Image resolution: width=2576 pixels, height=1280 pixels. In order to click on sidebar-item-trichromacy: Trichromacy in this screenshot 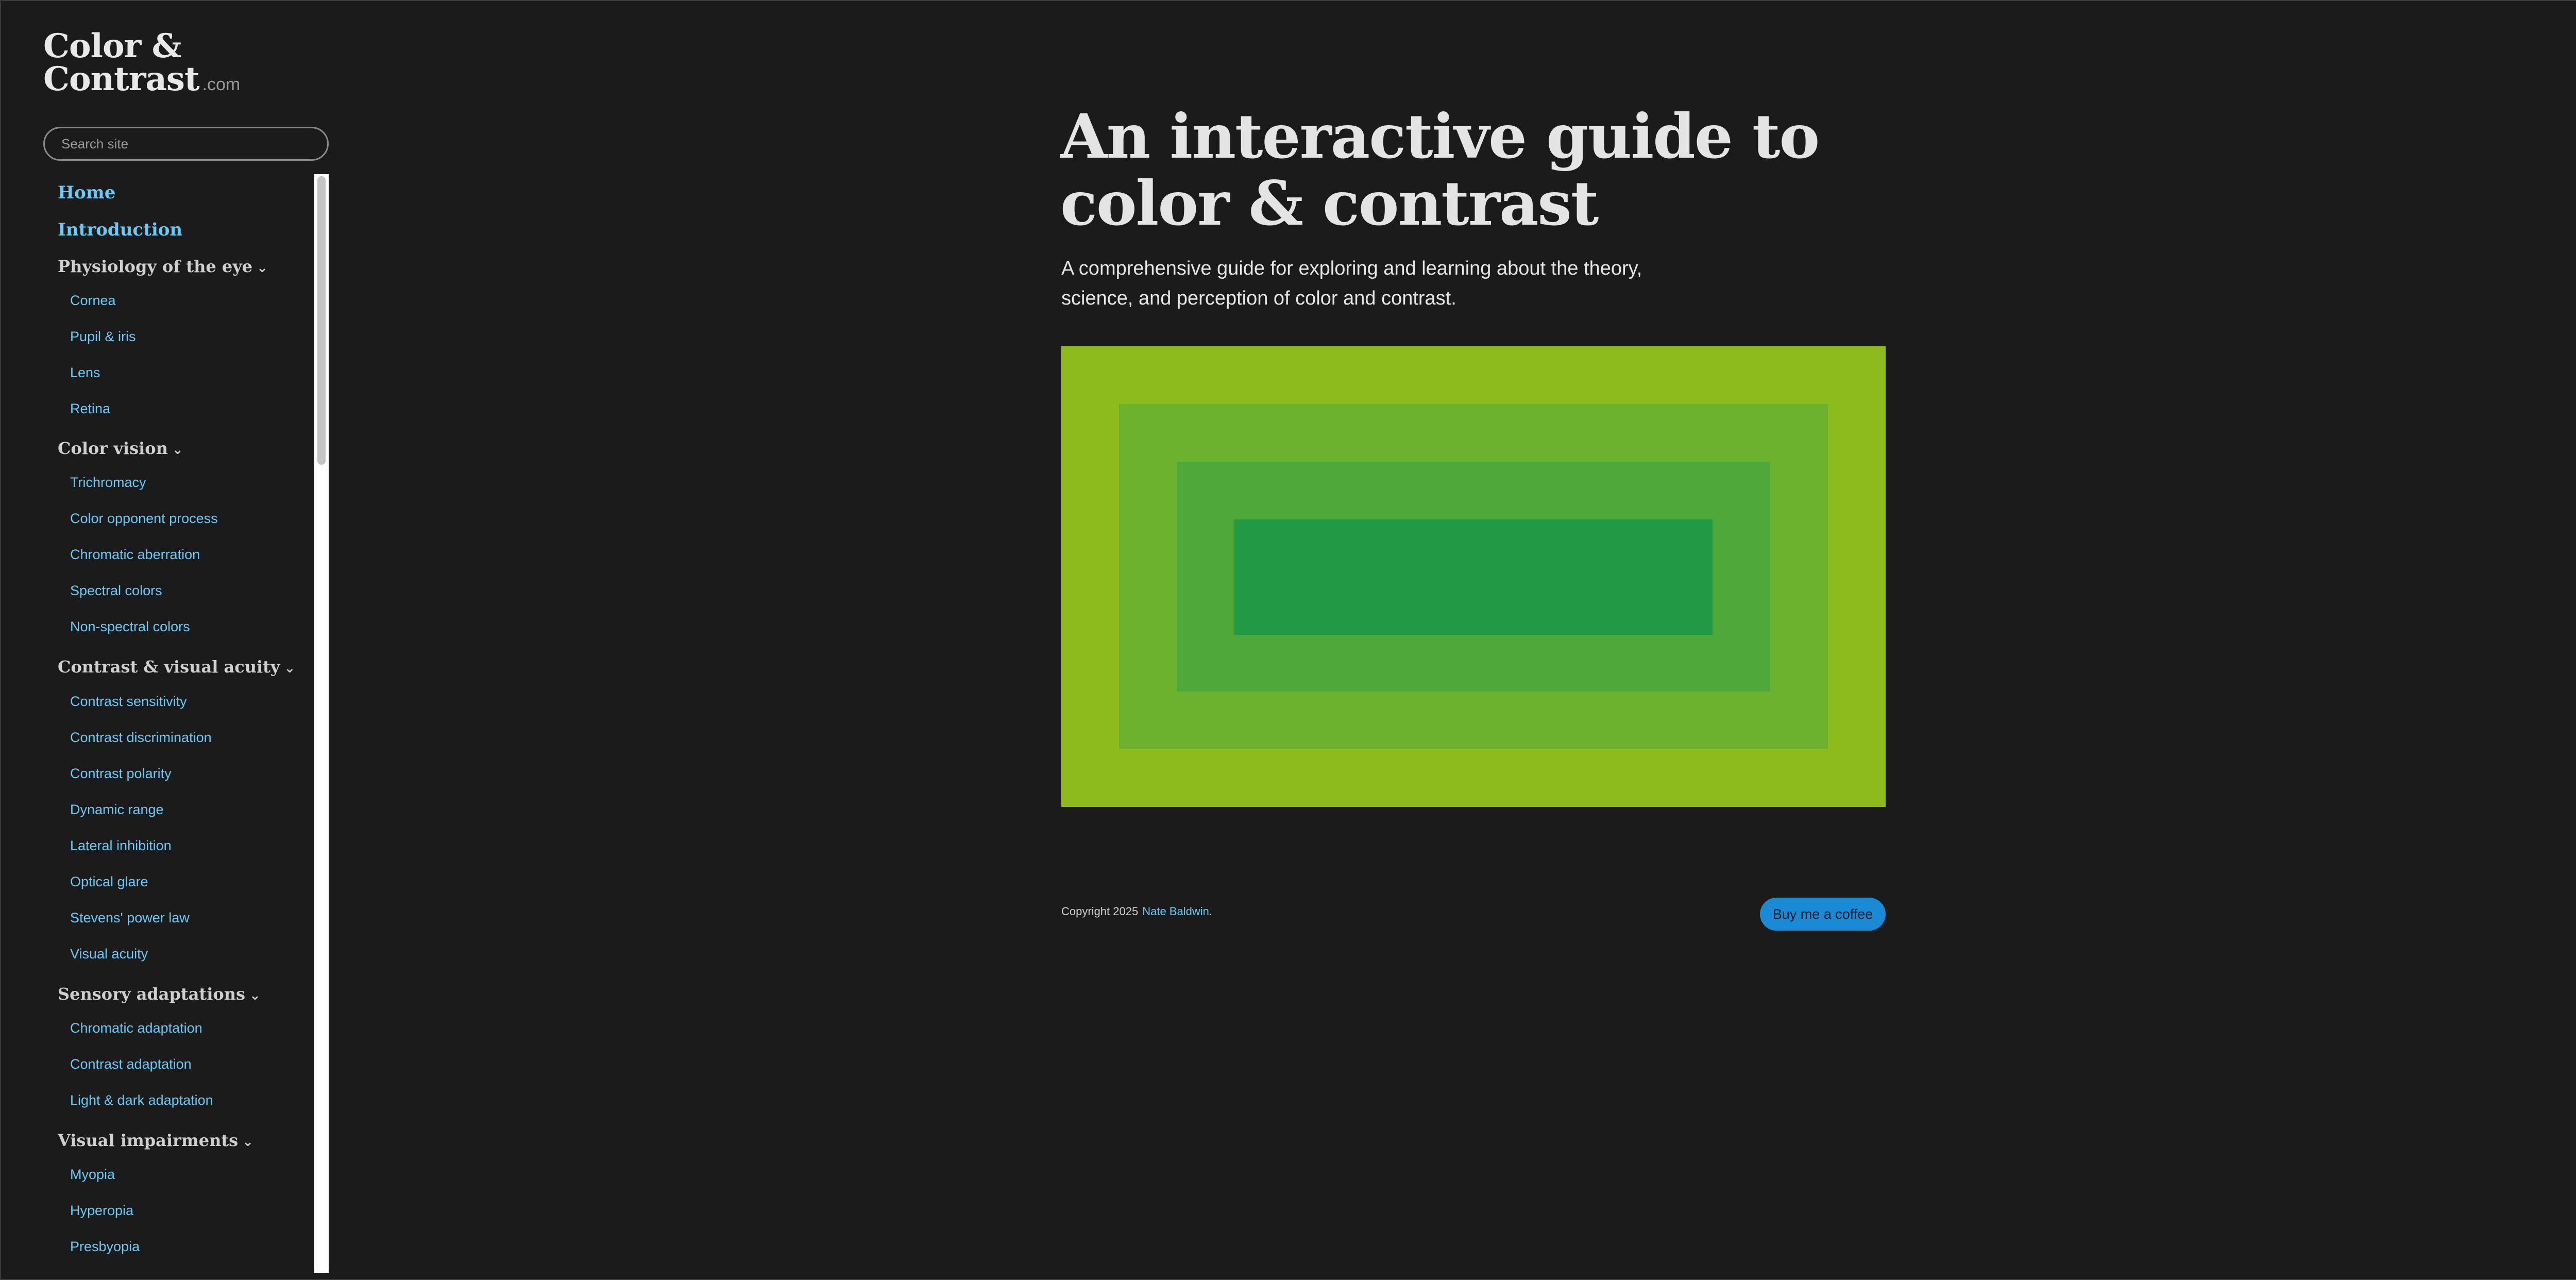, I will do `click(108, 483)`.